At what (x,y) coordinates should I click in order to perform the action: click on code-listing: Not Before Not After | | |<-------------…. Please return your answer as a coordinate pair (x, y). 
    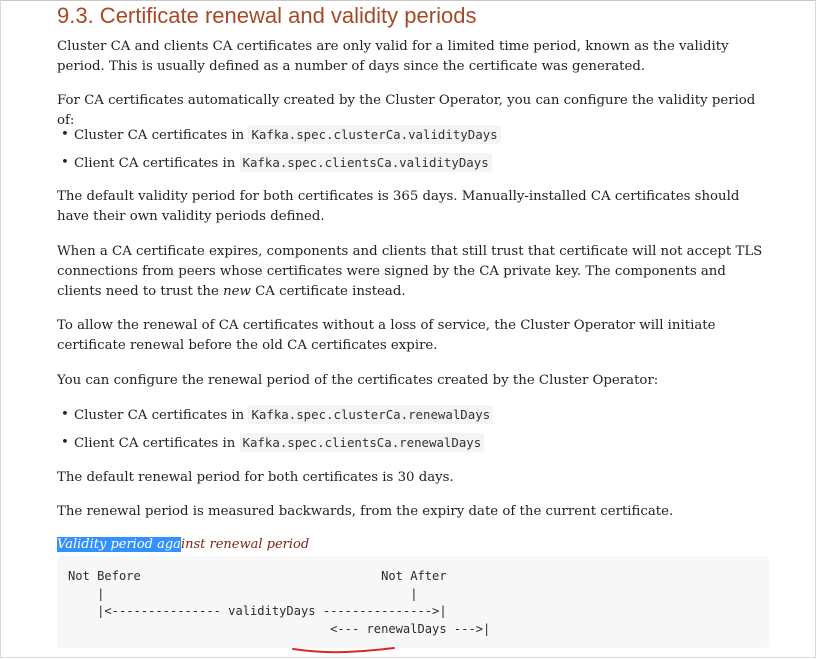
    Looking at the image, I should click on (413, 602).